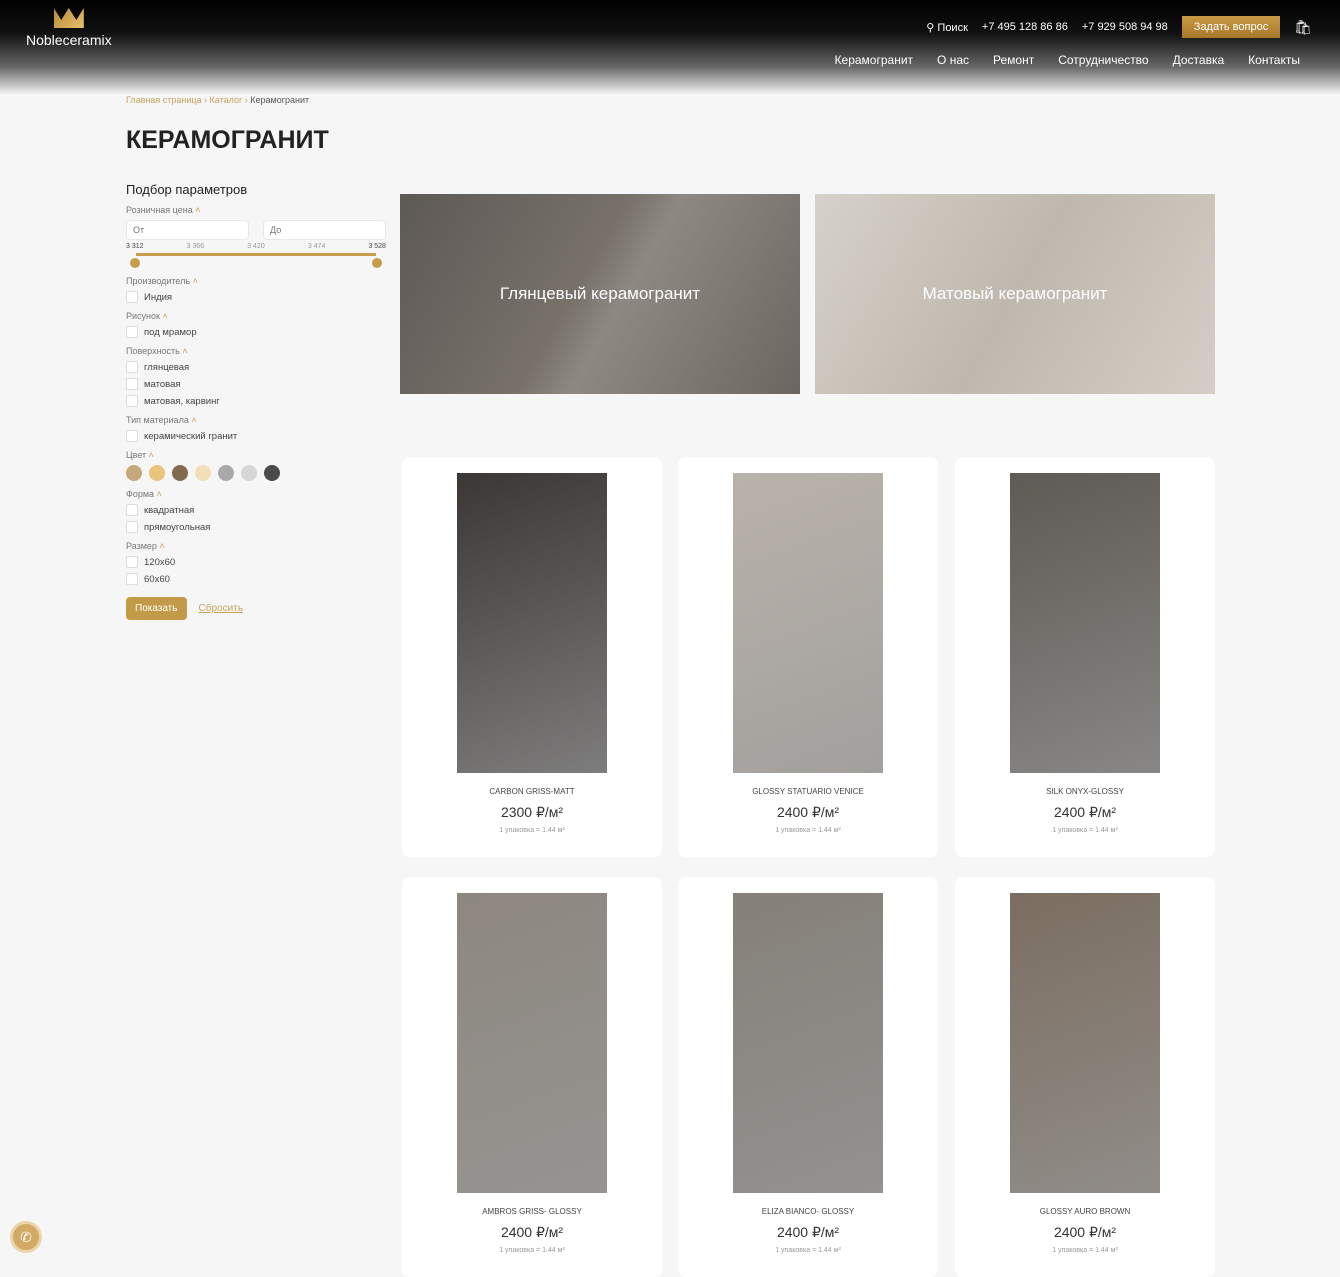  I want to click on phone-1: +7 495 128 86 86, so click(1025, 27).